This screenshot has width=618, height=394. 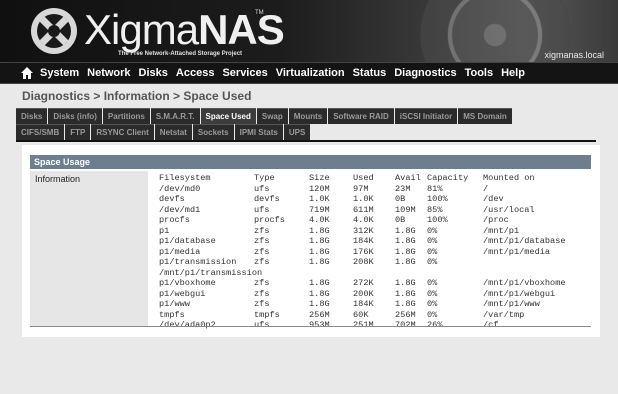 What do you see at coordinates (426, 116) in the screenshot?
I see `tab-iscsi-initiator: iSCSI Initiator` at bounding box center [426, 116].